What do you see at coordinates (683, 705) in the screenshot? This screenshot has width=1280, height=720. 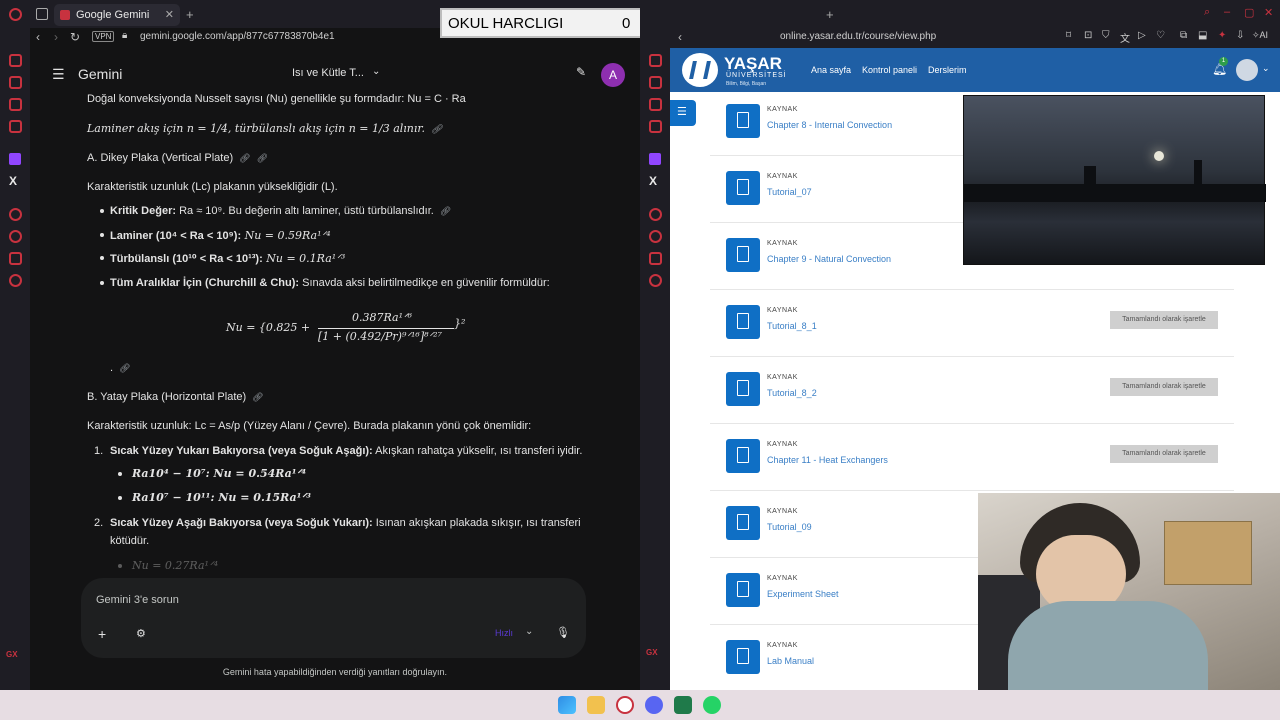 I see `app-icon` at bounding box center [683, 705].